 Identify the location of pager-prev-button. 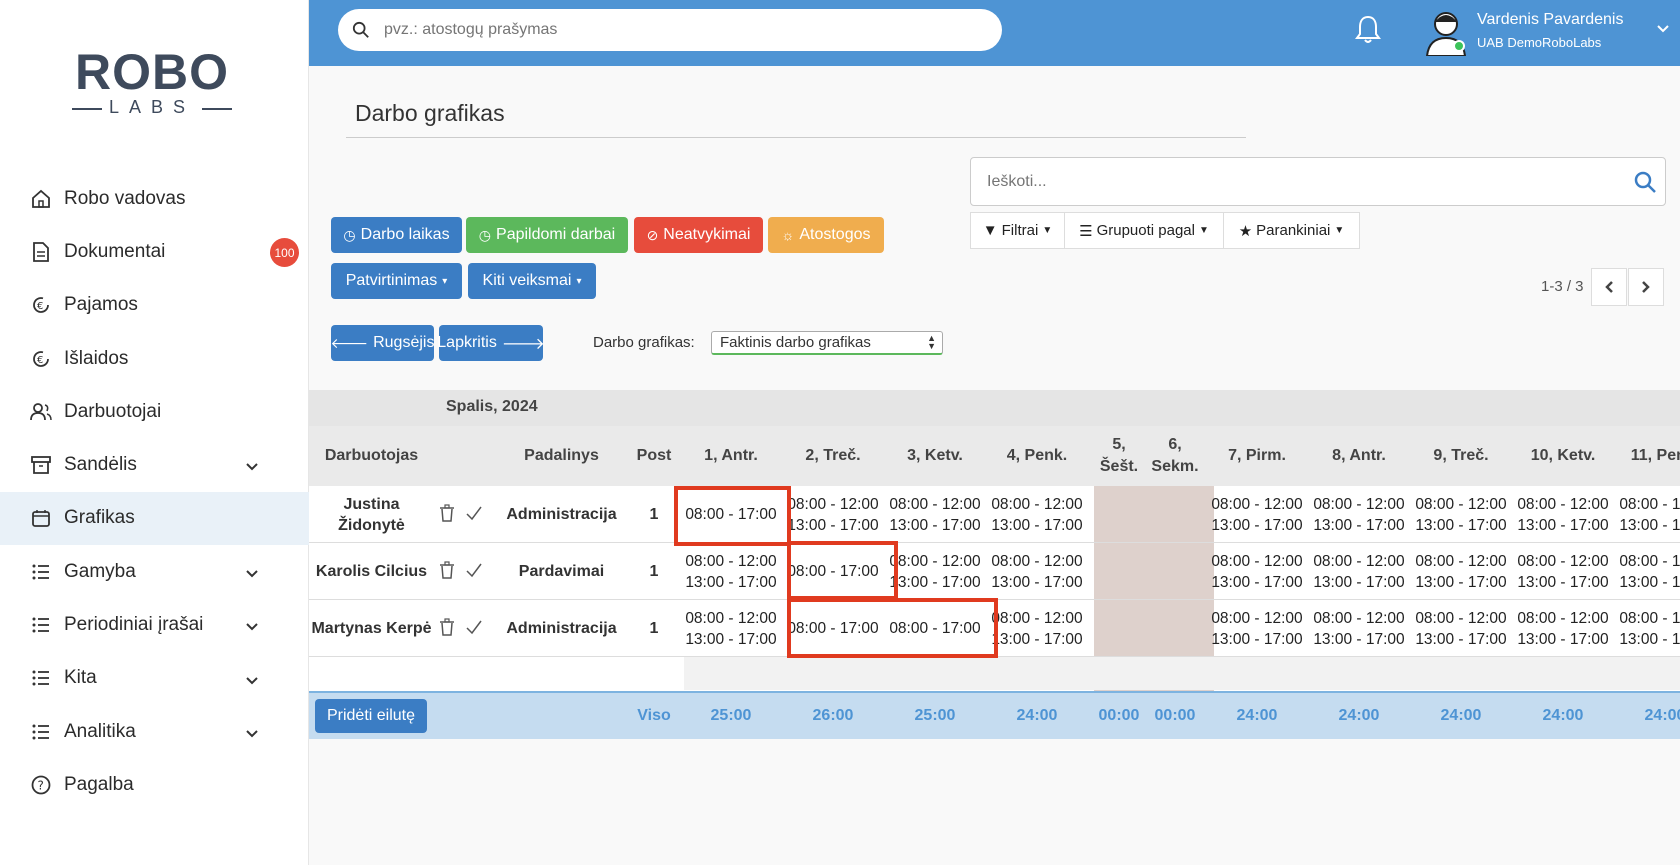
(1609, 287).